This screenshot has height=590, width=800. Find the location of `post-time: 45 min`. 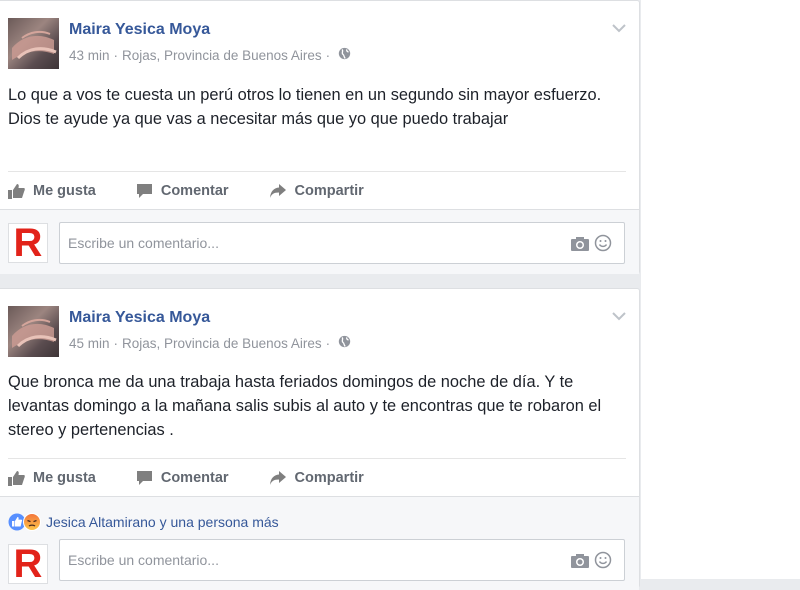

post-time: 45 min is located at coordinates (89, 343).